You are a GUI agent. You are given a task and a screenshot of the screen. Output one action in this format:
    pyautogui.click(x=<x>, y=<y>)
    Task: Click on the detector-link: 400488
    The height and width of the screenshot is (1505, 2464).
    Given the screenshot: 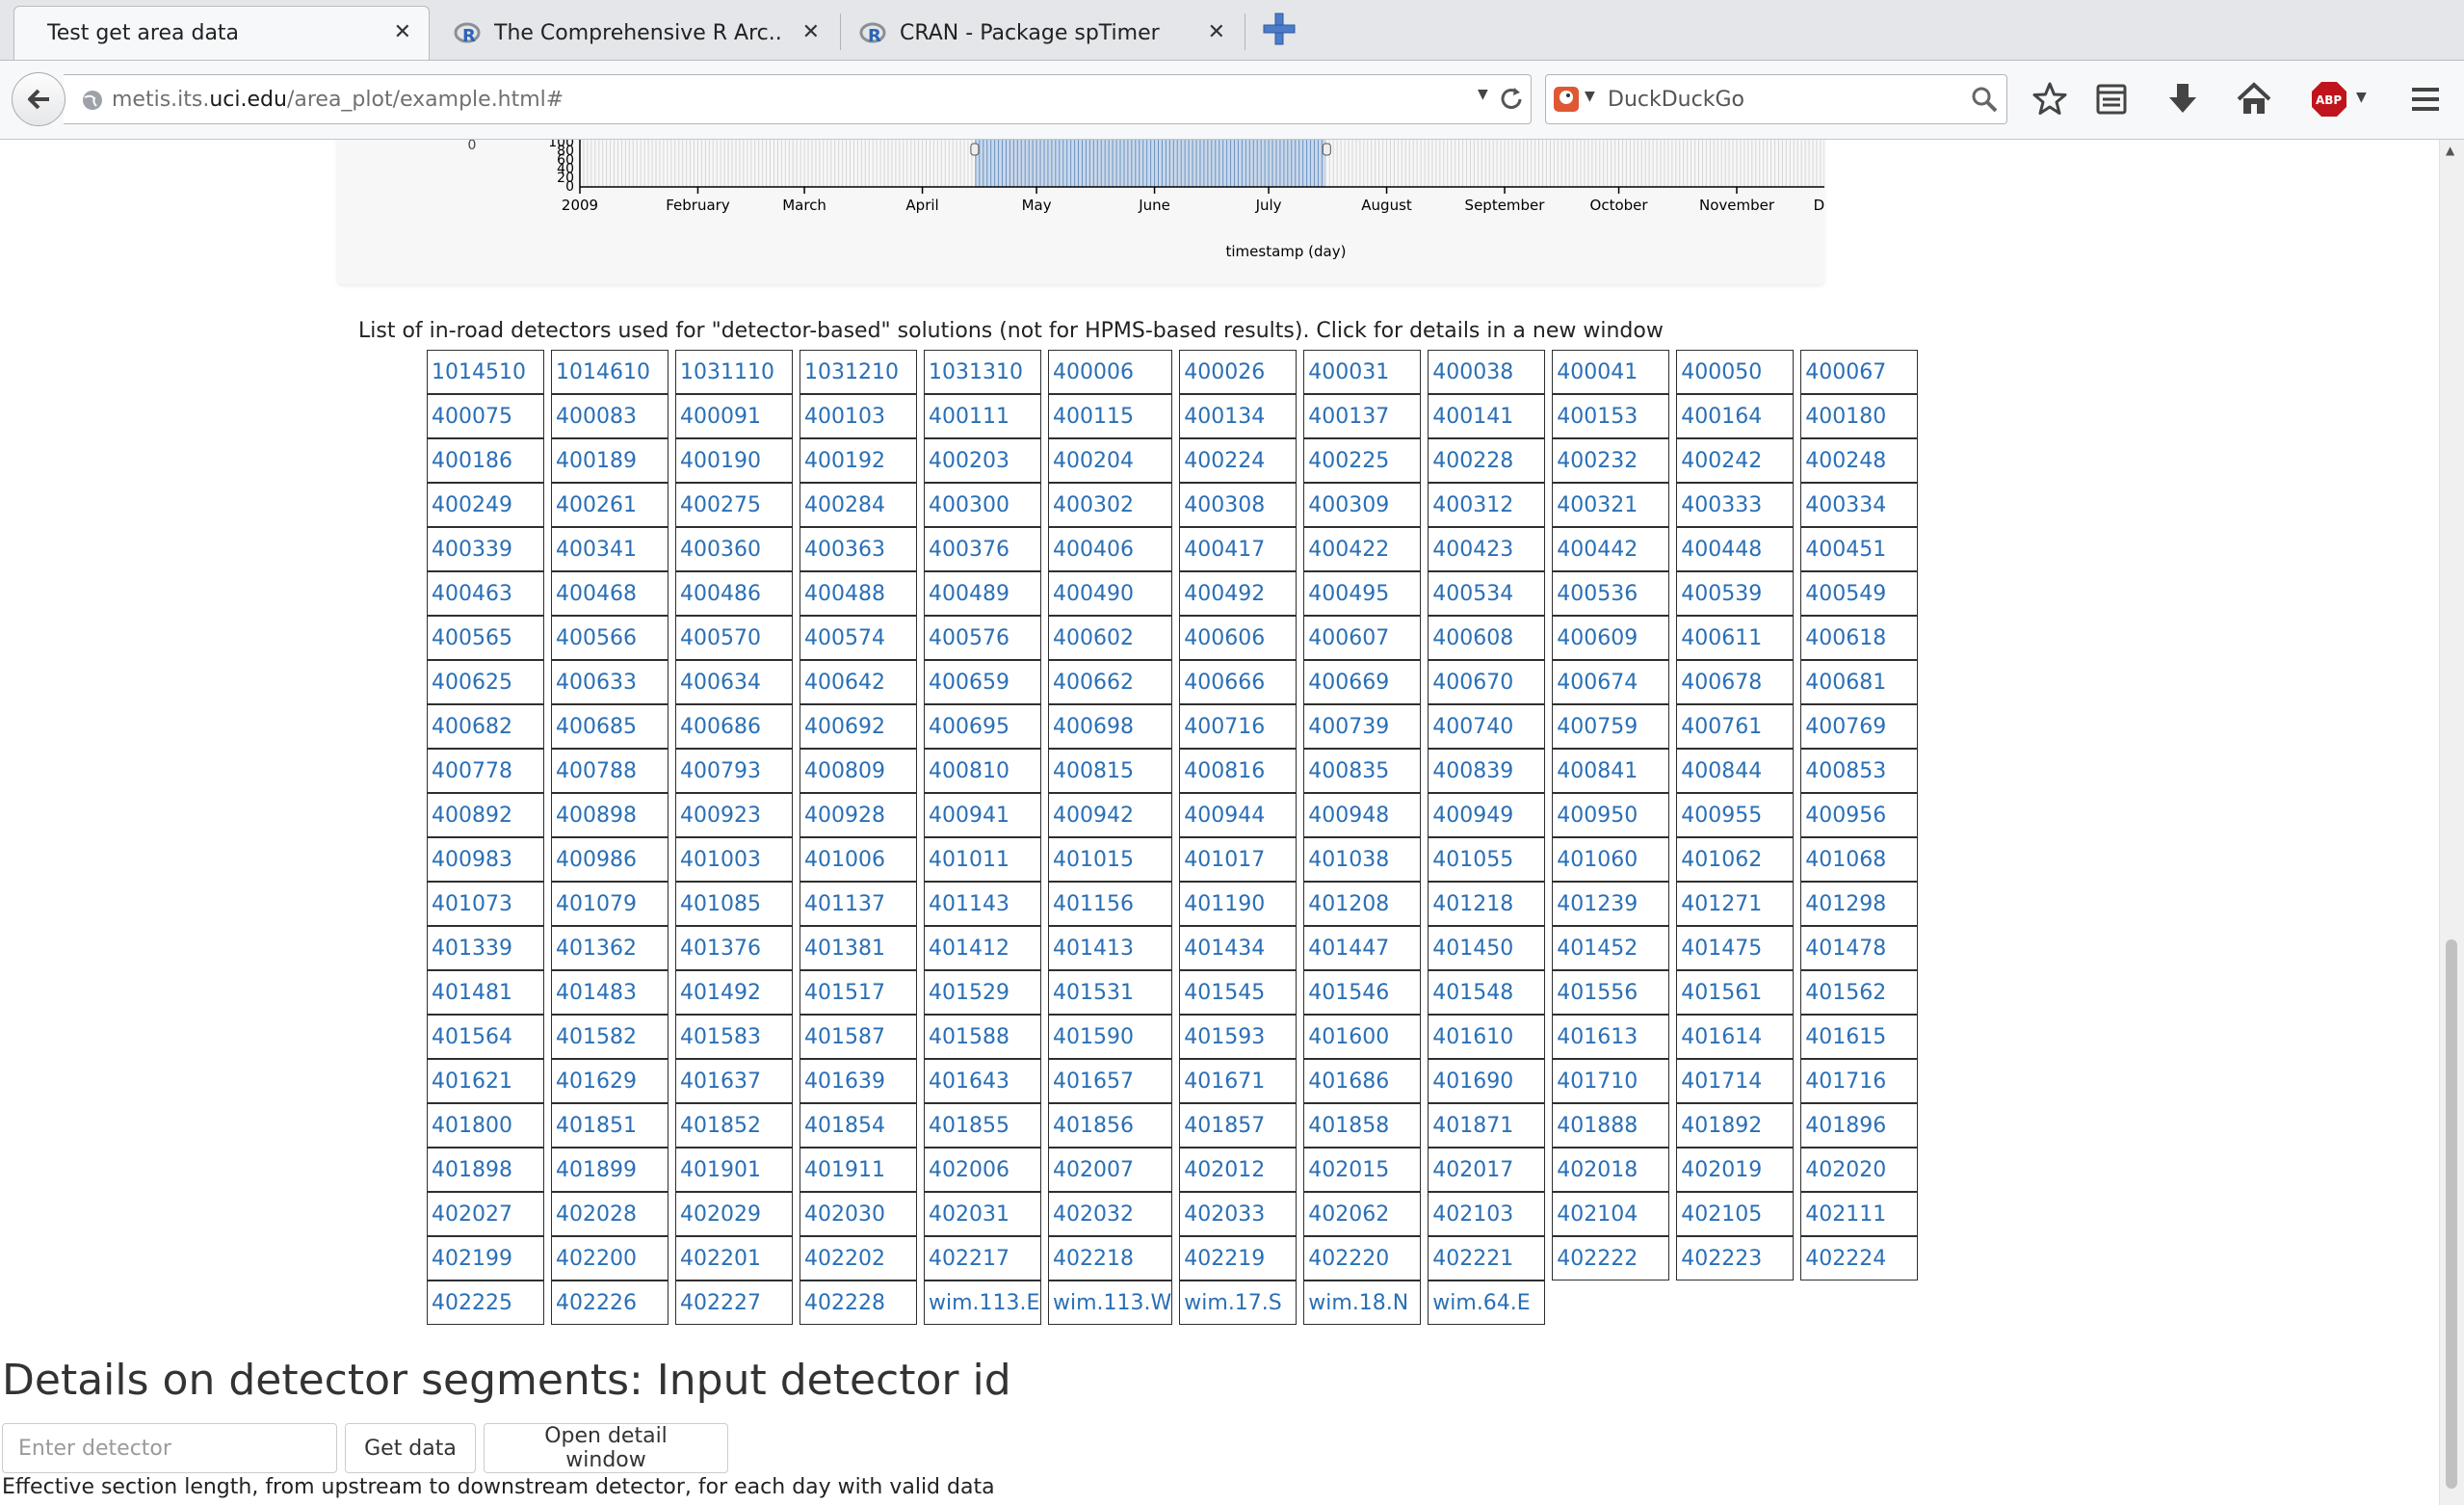 What is the action you would take?
    pyautogui.click(x=844, y=594)
    